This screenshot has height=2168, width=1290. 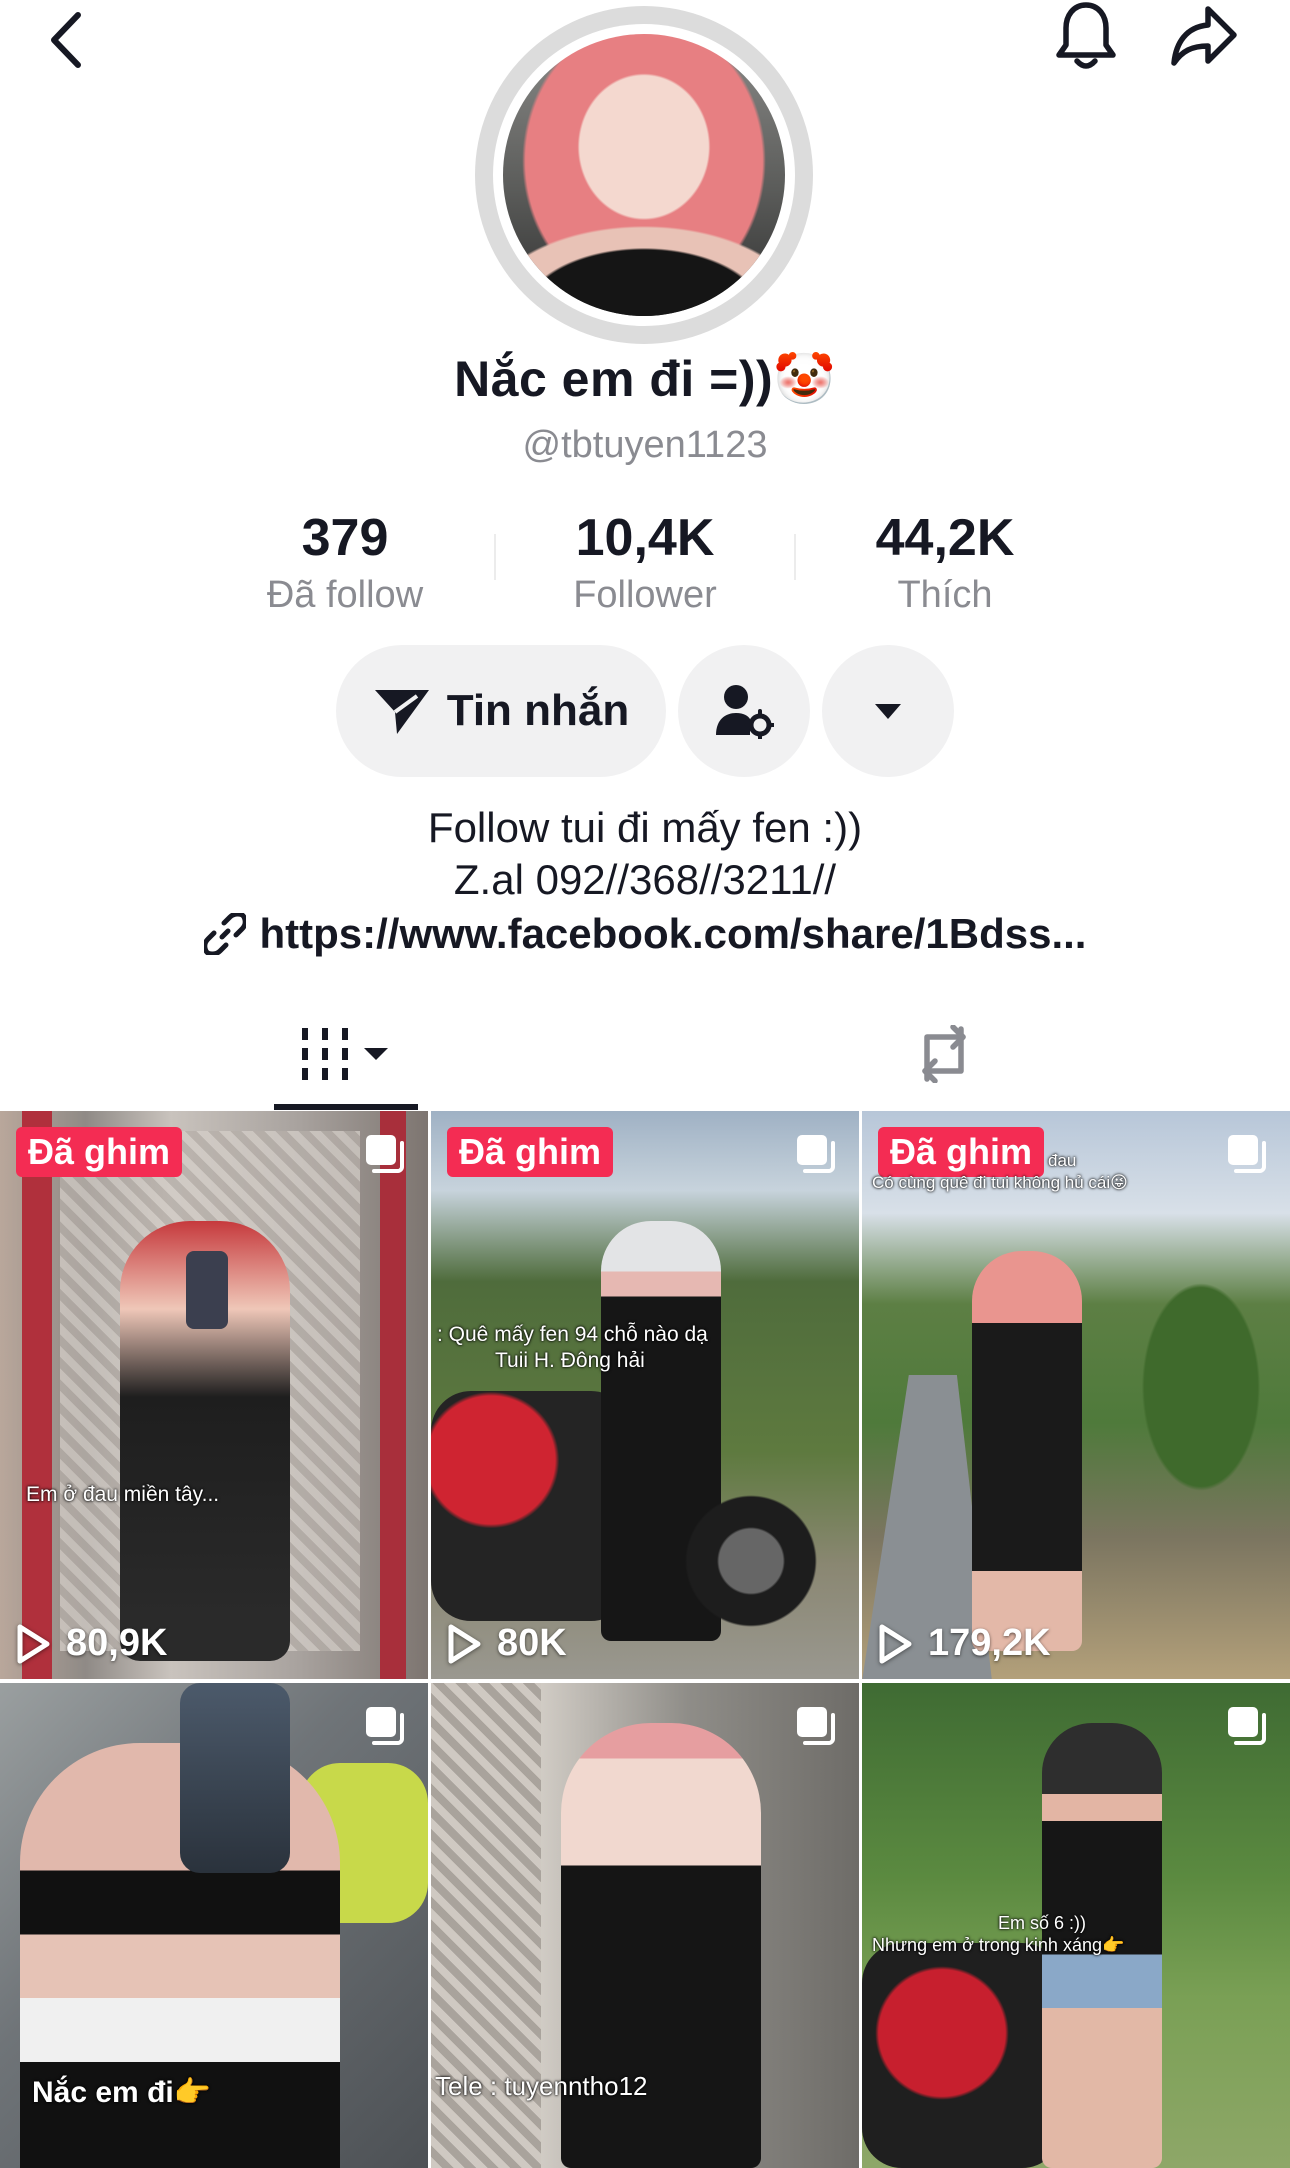 What do you see at coordinates (1062, 1160) in the screenshot?
I see `video-caption-line-1: đau` at bounding box center [1062, 1160].